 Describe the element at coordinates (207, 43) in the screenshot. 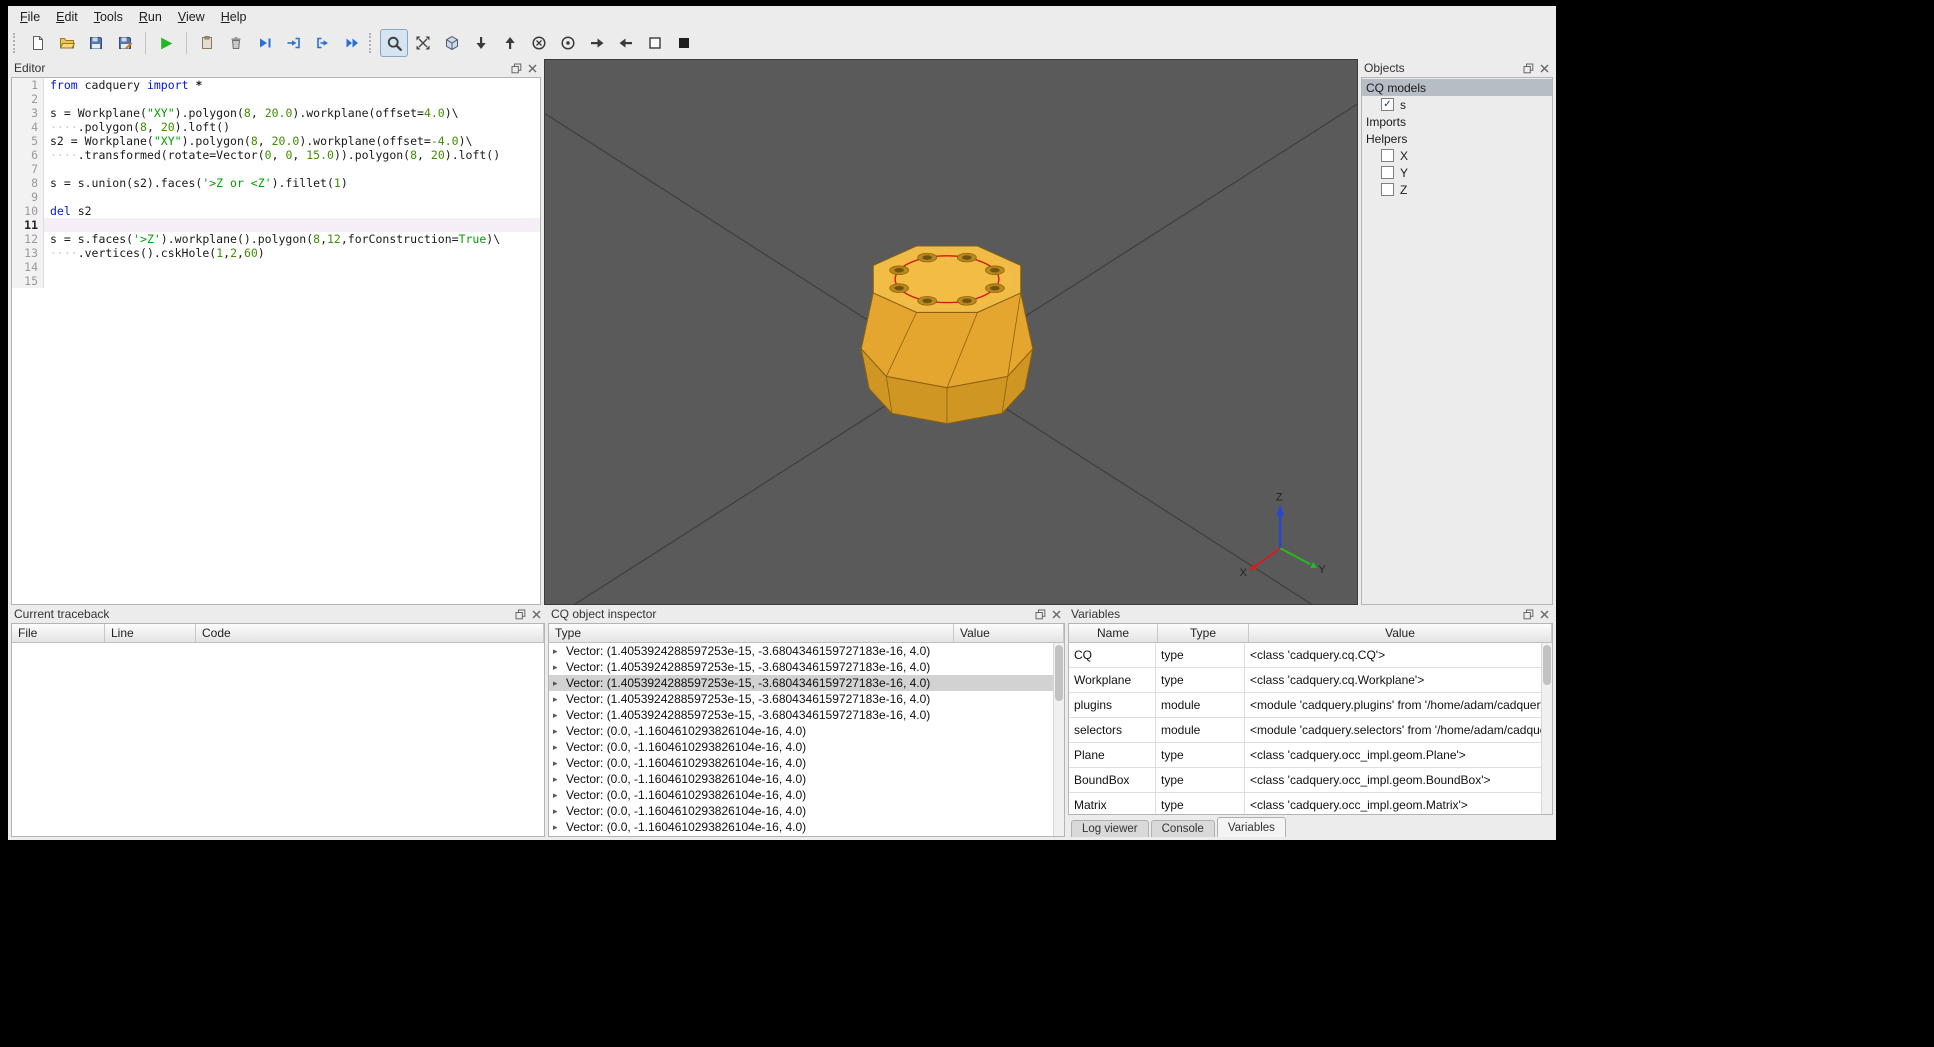

I see `clipboard-button` at that location.